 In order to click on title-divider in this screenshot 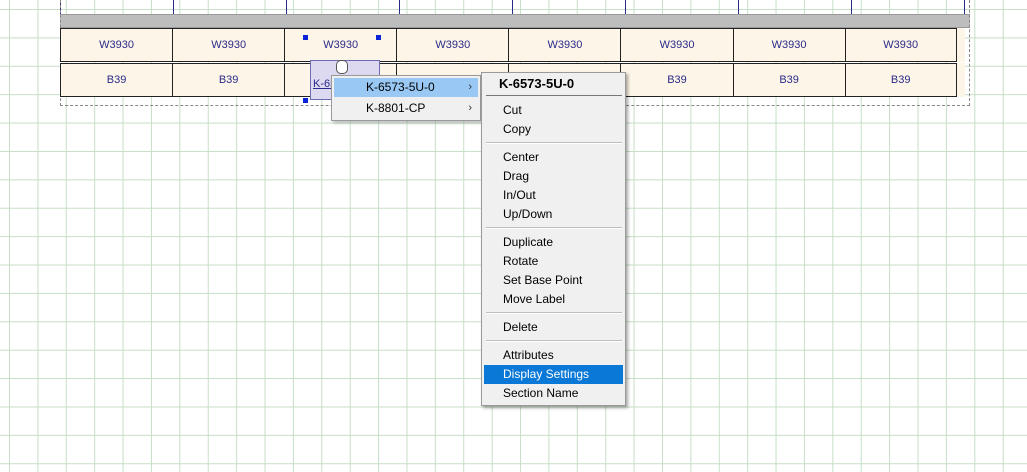, I will do `click(554, 95)`.